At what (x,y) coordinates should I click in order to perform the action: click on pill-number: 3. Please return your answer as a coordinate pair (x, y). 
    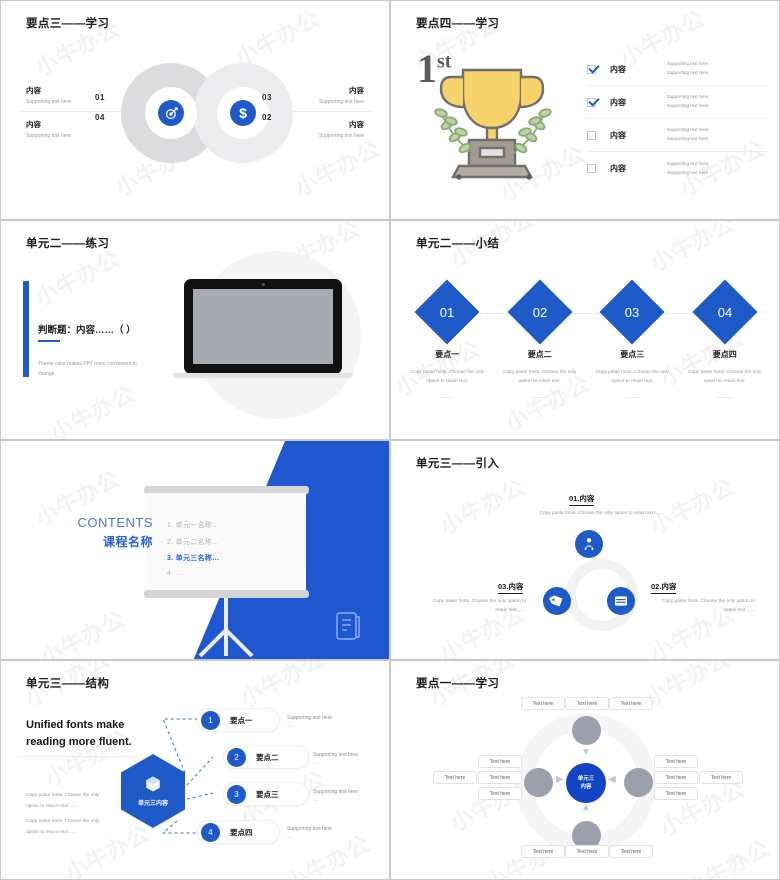
    Looking at the image, I should click on (236, 794).